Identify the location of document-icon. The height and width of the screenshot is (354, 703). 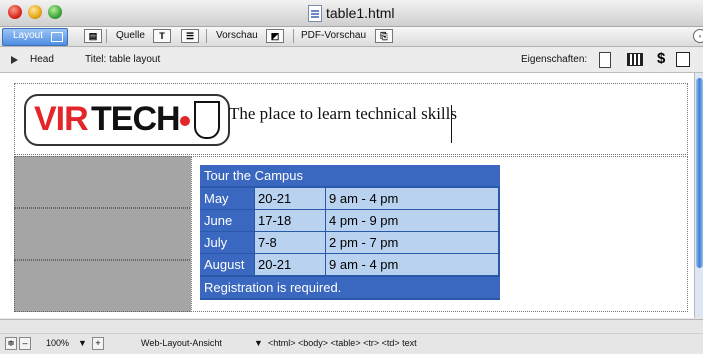
(315, 13).